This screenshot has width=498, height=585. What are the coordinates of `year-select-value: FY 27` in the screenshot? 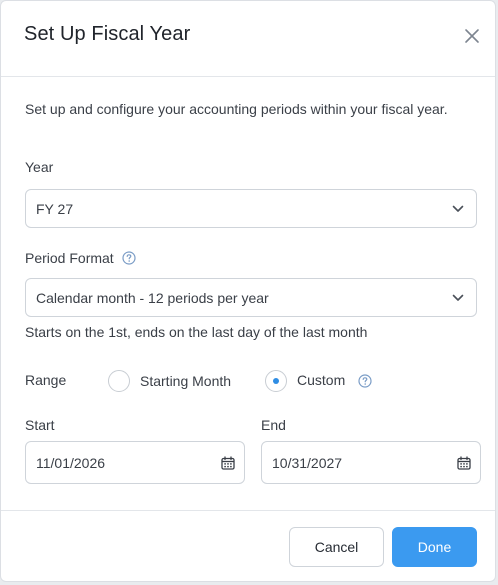 It's located at (55, 208).